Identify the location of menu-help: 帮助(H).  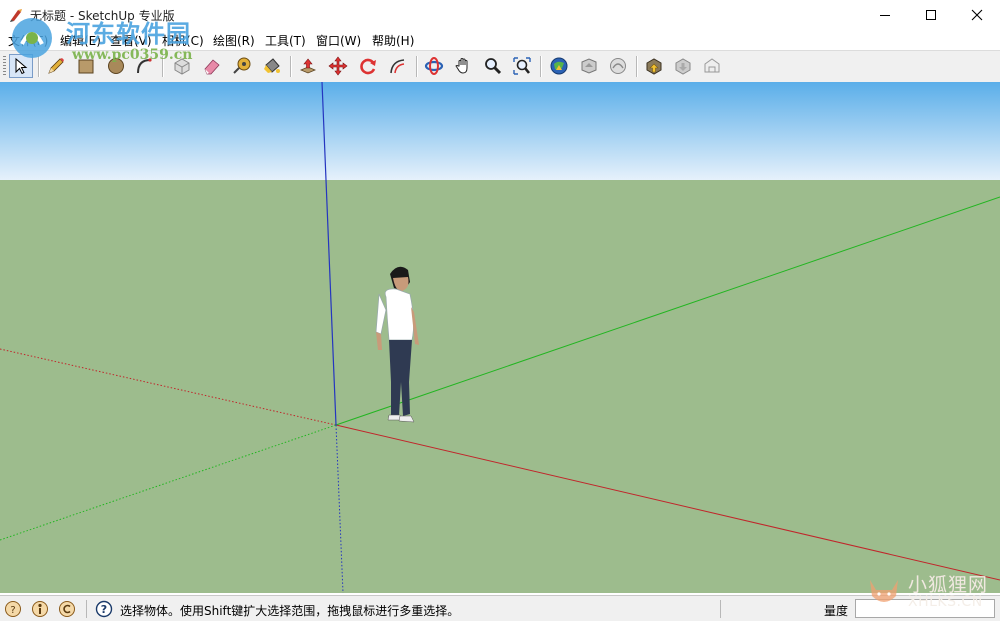
(393, 40).